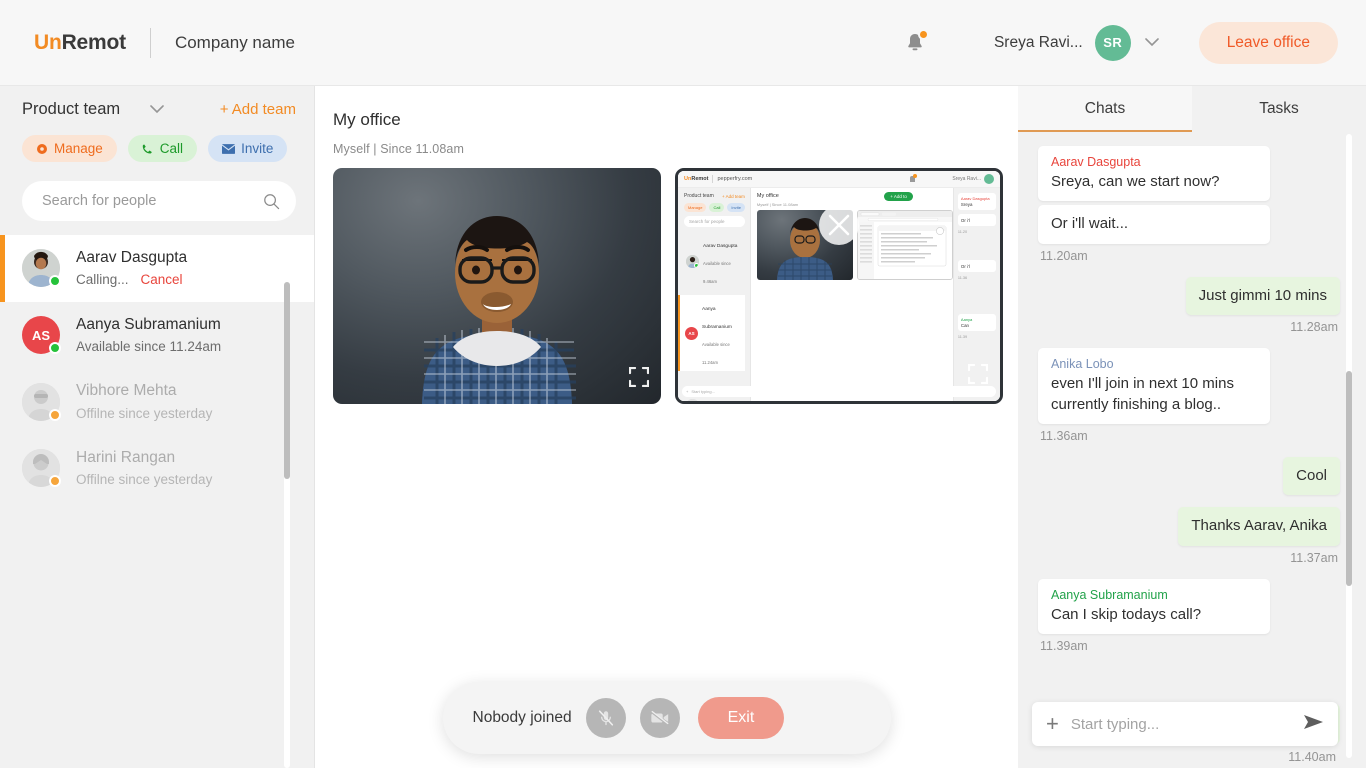  I want to click on cancel-call-button: Cancel, so click(162, 279).